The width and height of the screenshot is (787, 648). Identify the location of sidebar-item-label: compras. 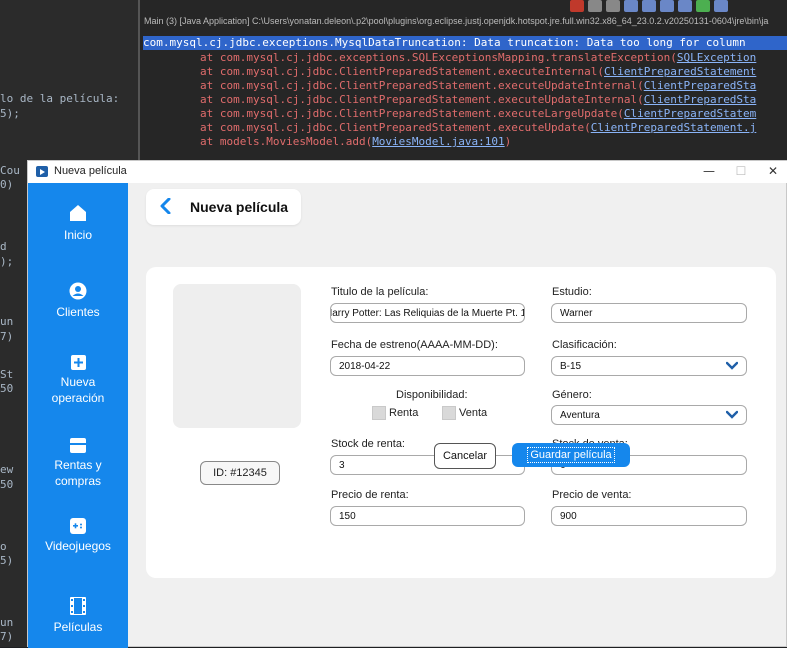
(77, 481).